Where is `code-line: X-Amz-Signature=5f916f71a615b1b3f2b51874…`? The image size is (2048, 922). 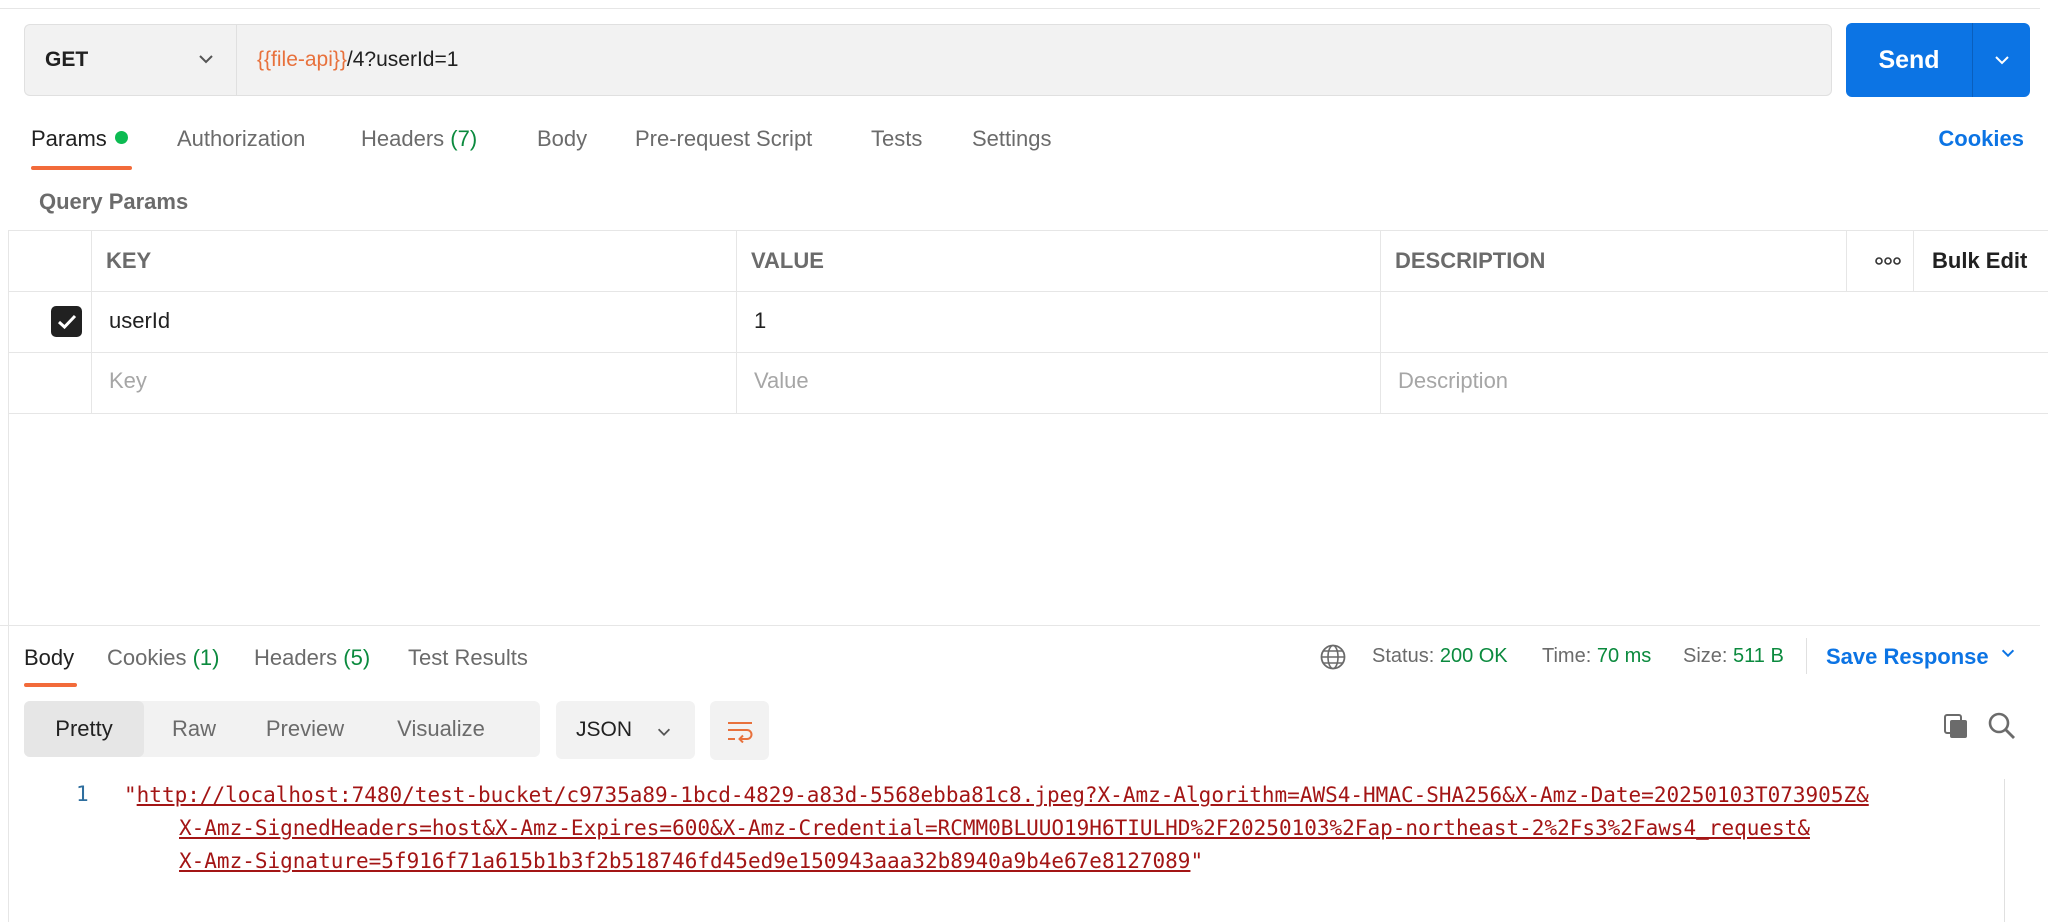
code-line: X-Amz-Signature=5f916f71a615b1b3f2b51874… is located at coordinates (1045, 861).